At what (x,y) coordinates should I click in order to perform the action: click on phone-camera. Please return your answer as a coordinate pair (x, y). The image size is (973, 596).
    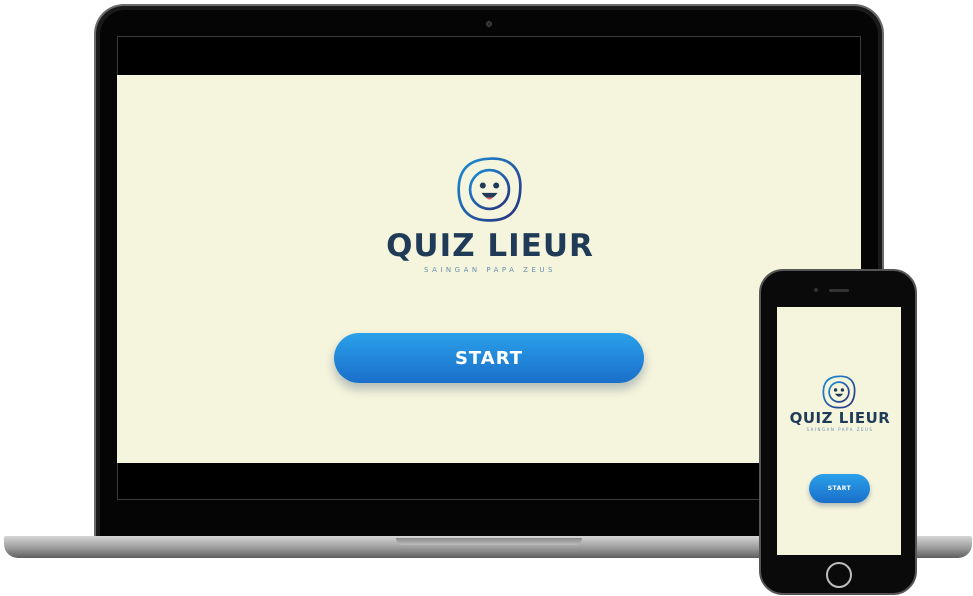
    Looking at the image, I should click on (816, 290).